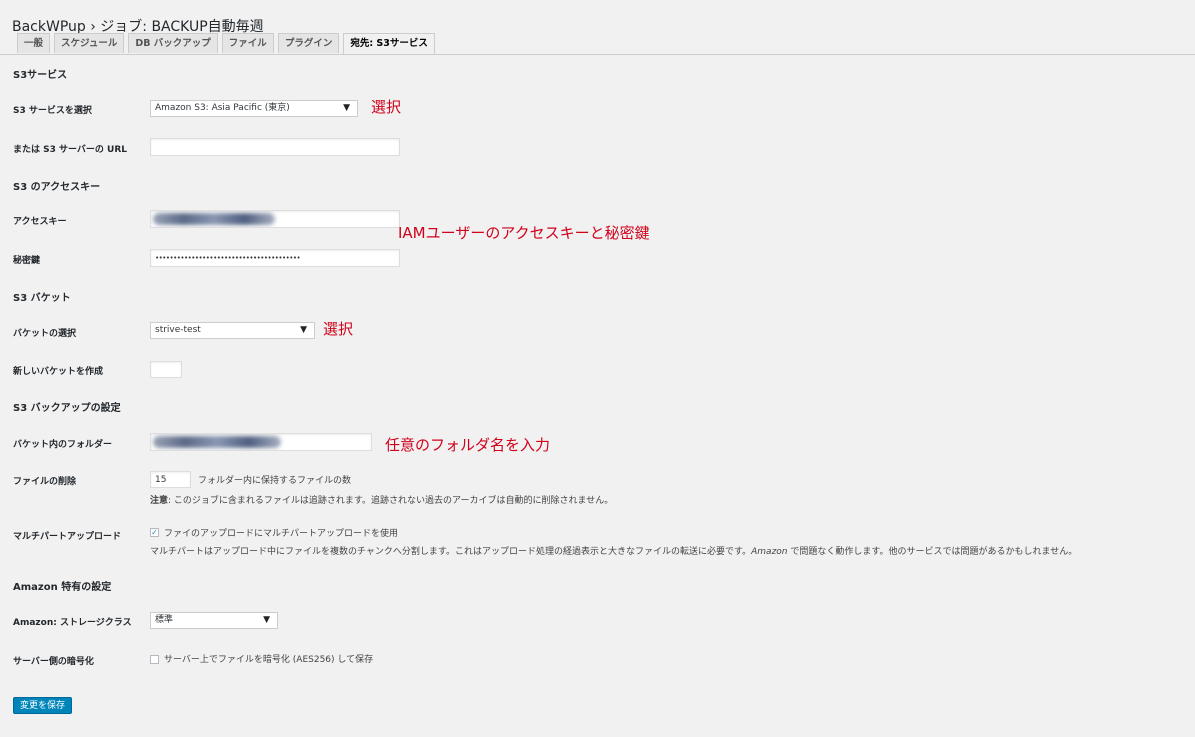 Image resolution: width=1195 pixels, height=737 pixels. What do you see at coordinates (164, 620) in the screenshot?
I see `storage-class-value: 標準` at bounding box center [164, 620].